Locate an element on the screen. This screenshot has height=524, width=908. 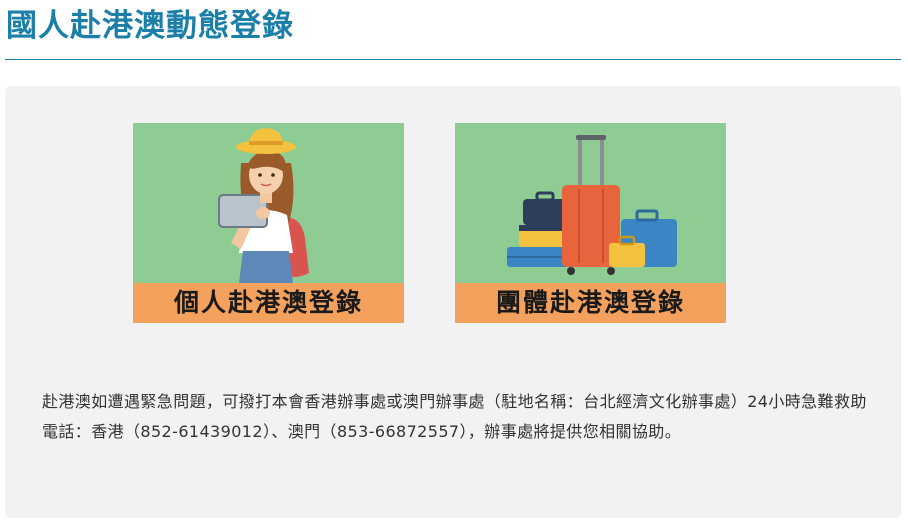
personal-registration-card: 個人赴港澳登錄 is located at coordinates (268, 223).